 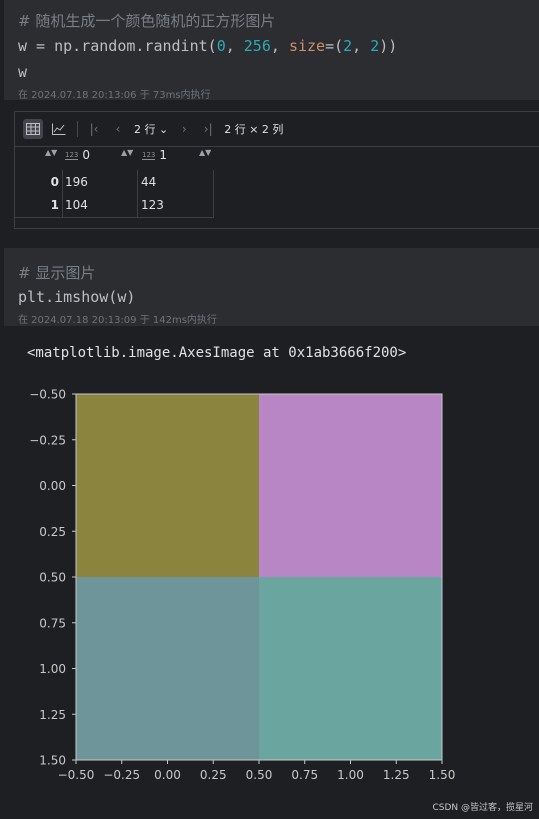 I want to click on index-sort-icon: ▲▼, so click(x=51, y=152).